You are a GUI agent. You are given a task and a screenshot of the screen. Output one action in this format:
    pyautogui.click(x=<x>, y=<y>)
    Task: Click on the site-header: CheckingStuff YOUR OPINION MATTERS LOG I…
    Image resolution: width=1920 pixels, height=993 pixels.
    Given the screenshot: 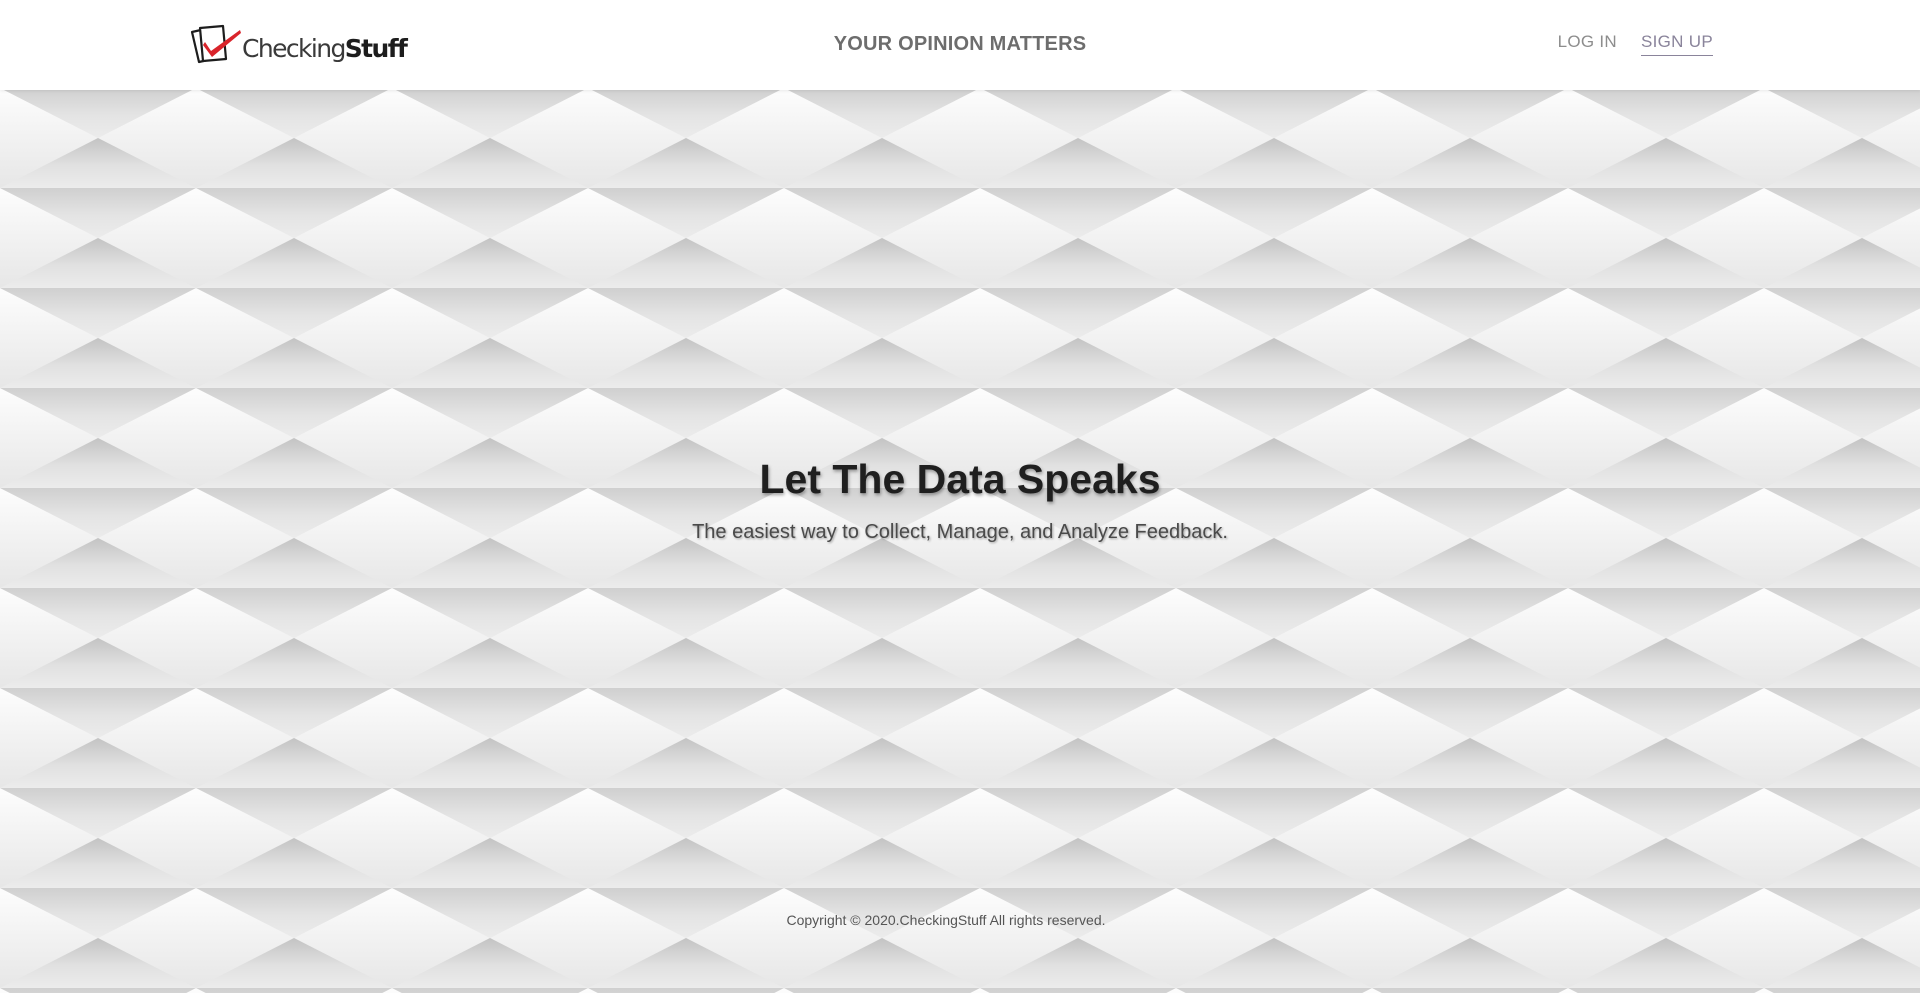 What is the action you would take?
    pyautogui.click(x=960, y=45)
    